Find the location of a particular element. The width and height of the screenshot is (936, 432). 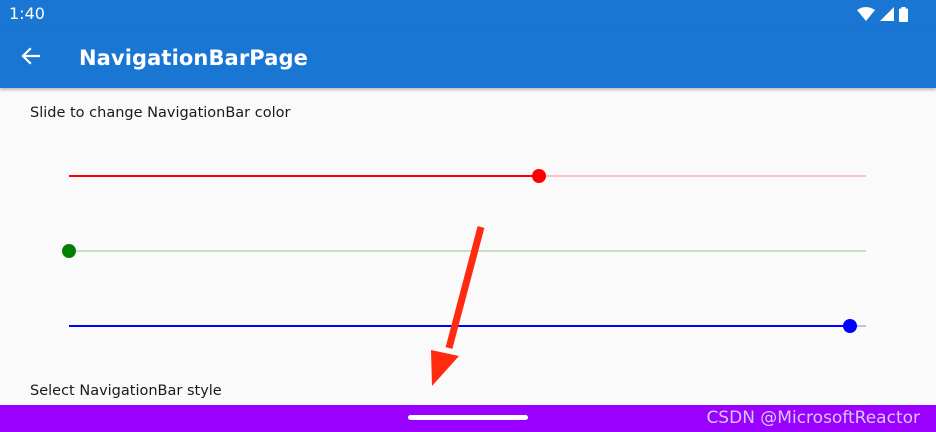

home-gesture-handle is located at coordinates (468, 417).